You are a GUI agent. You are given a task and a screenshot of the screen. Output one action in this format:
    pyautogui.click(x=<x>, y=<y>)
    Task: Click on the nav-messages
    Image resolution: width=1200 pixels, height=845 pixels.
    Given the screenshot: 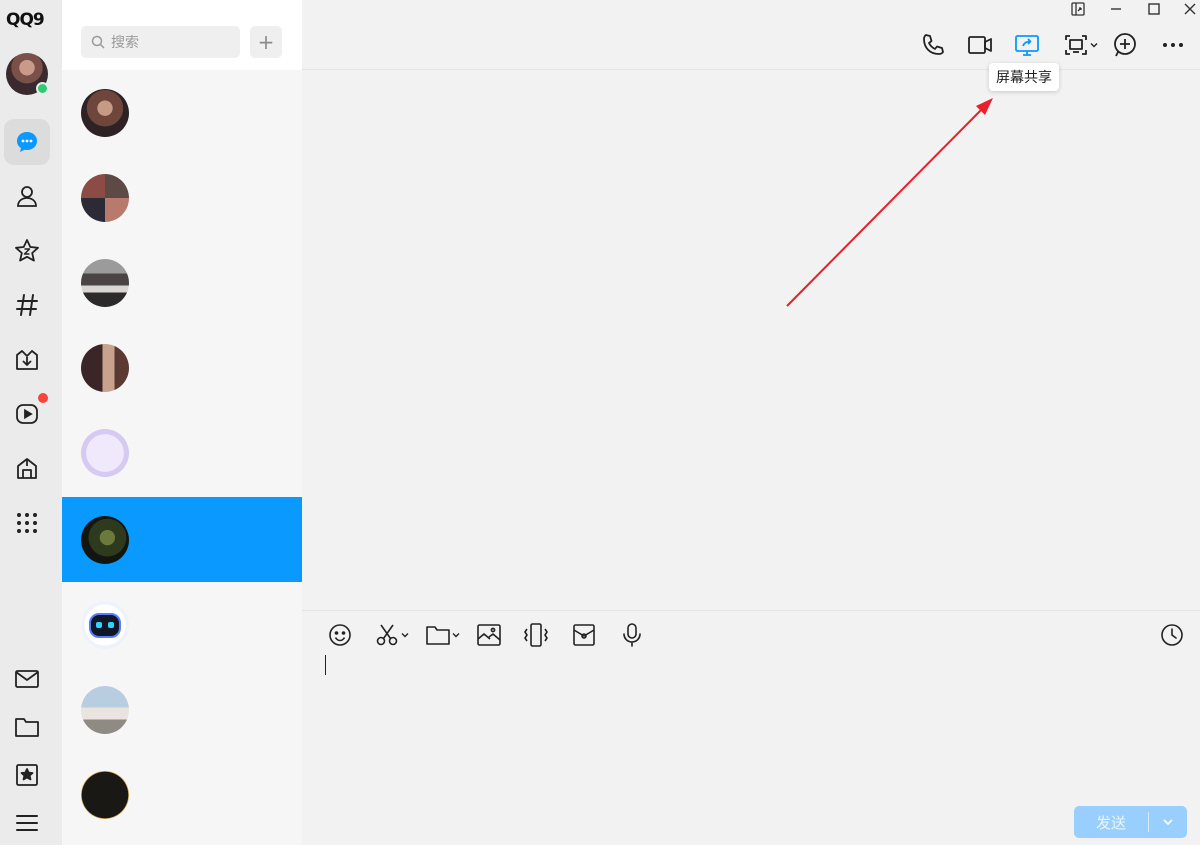 What is the action you would take?
    pyautogui.click(x=27, y=142)
    